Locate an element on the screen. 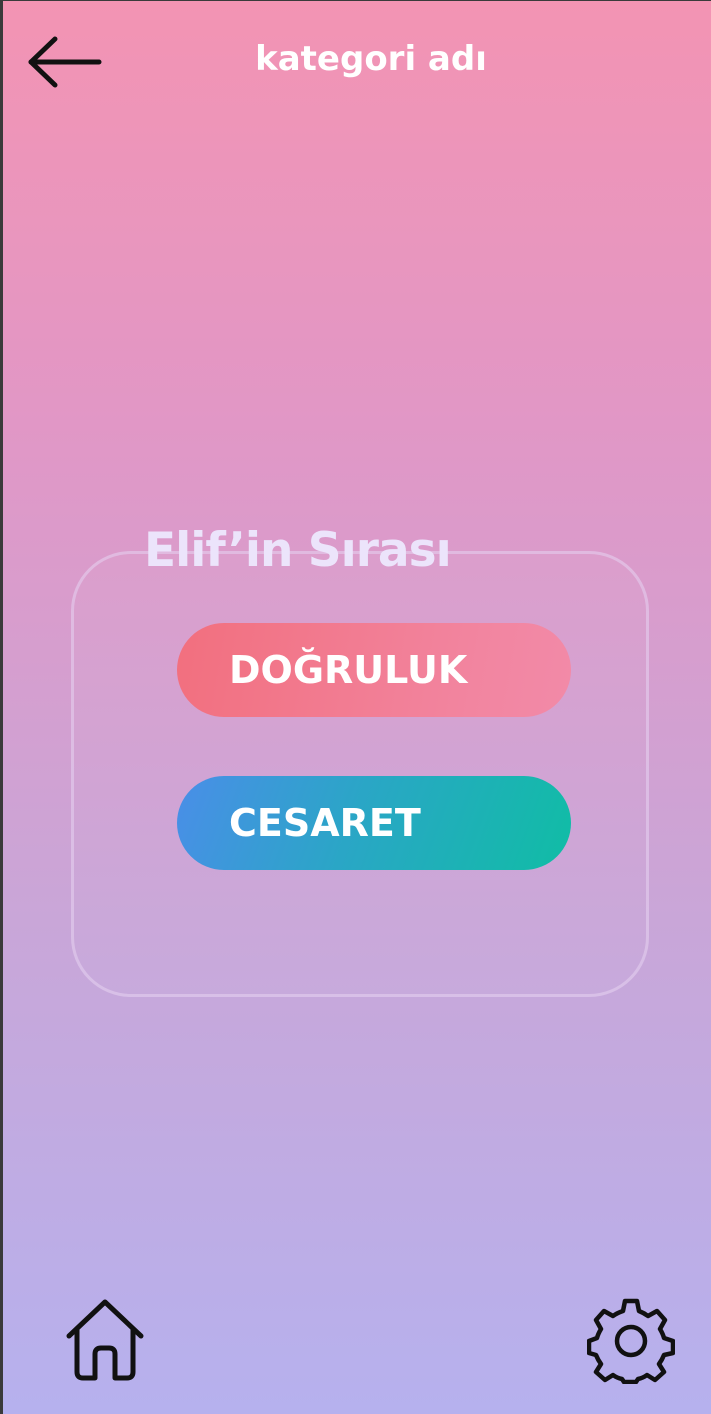 The height and width of the screenshot is (1414, 711). dare-button: CESARET is located at coordinates (374, 823).